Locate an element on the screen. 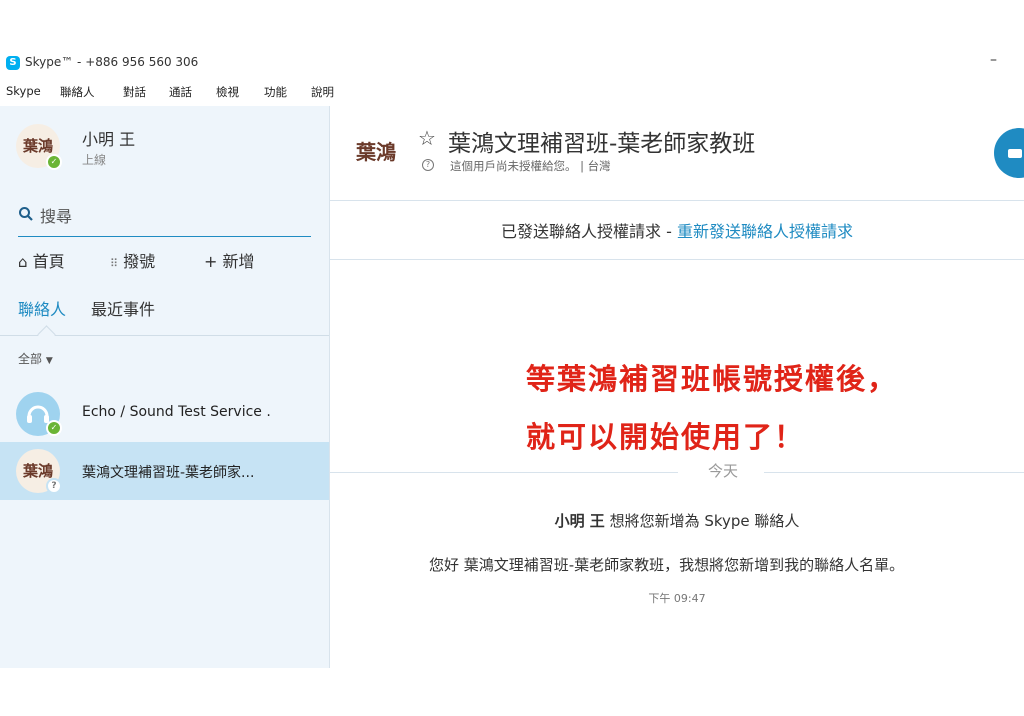 The width and height of the screenshot is (1024, 716). menu-call: 通話 is located at coordinates (180, 92).